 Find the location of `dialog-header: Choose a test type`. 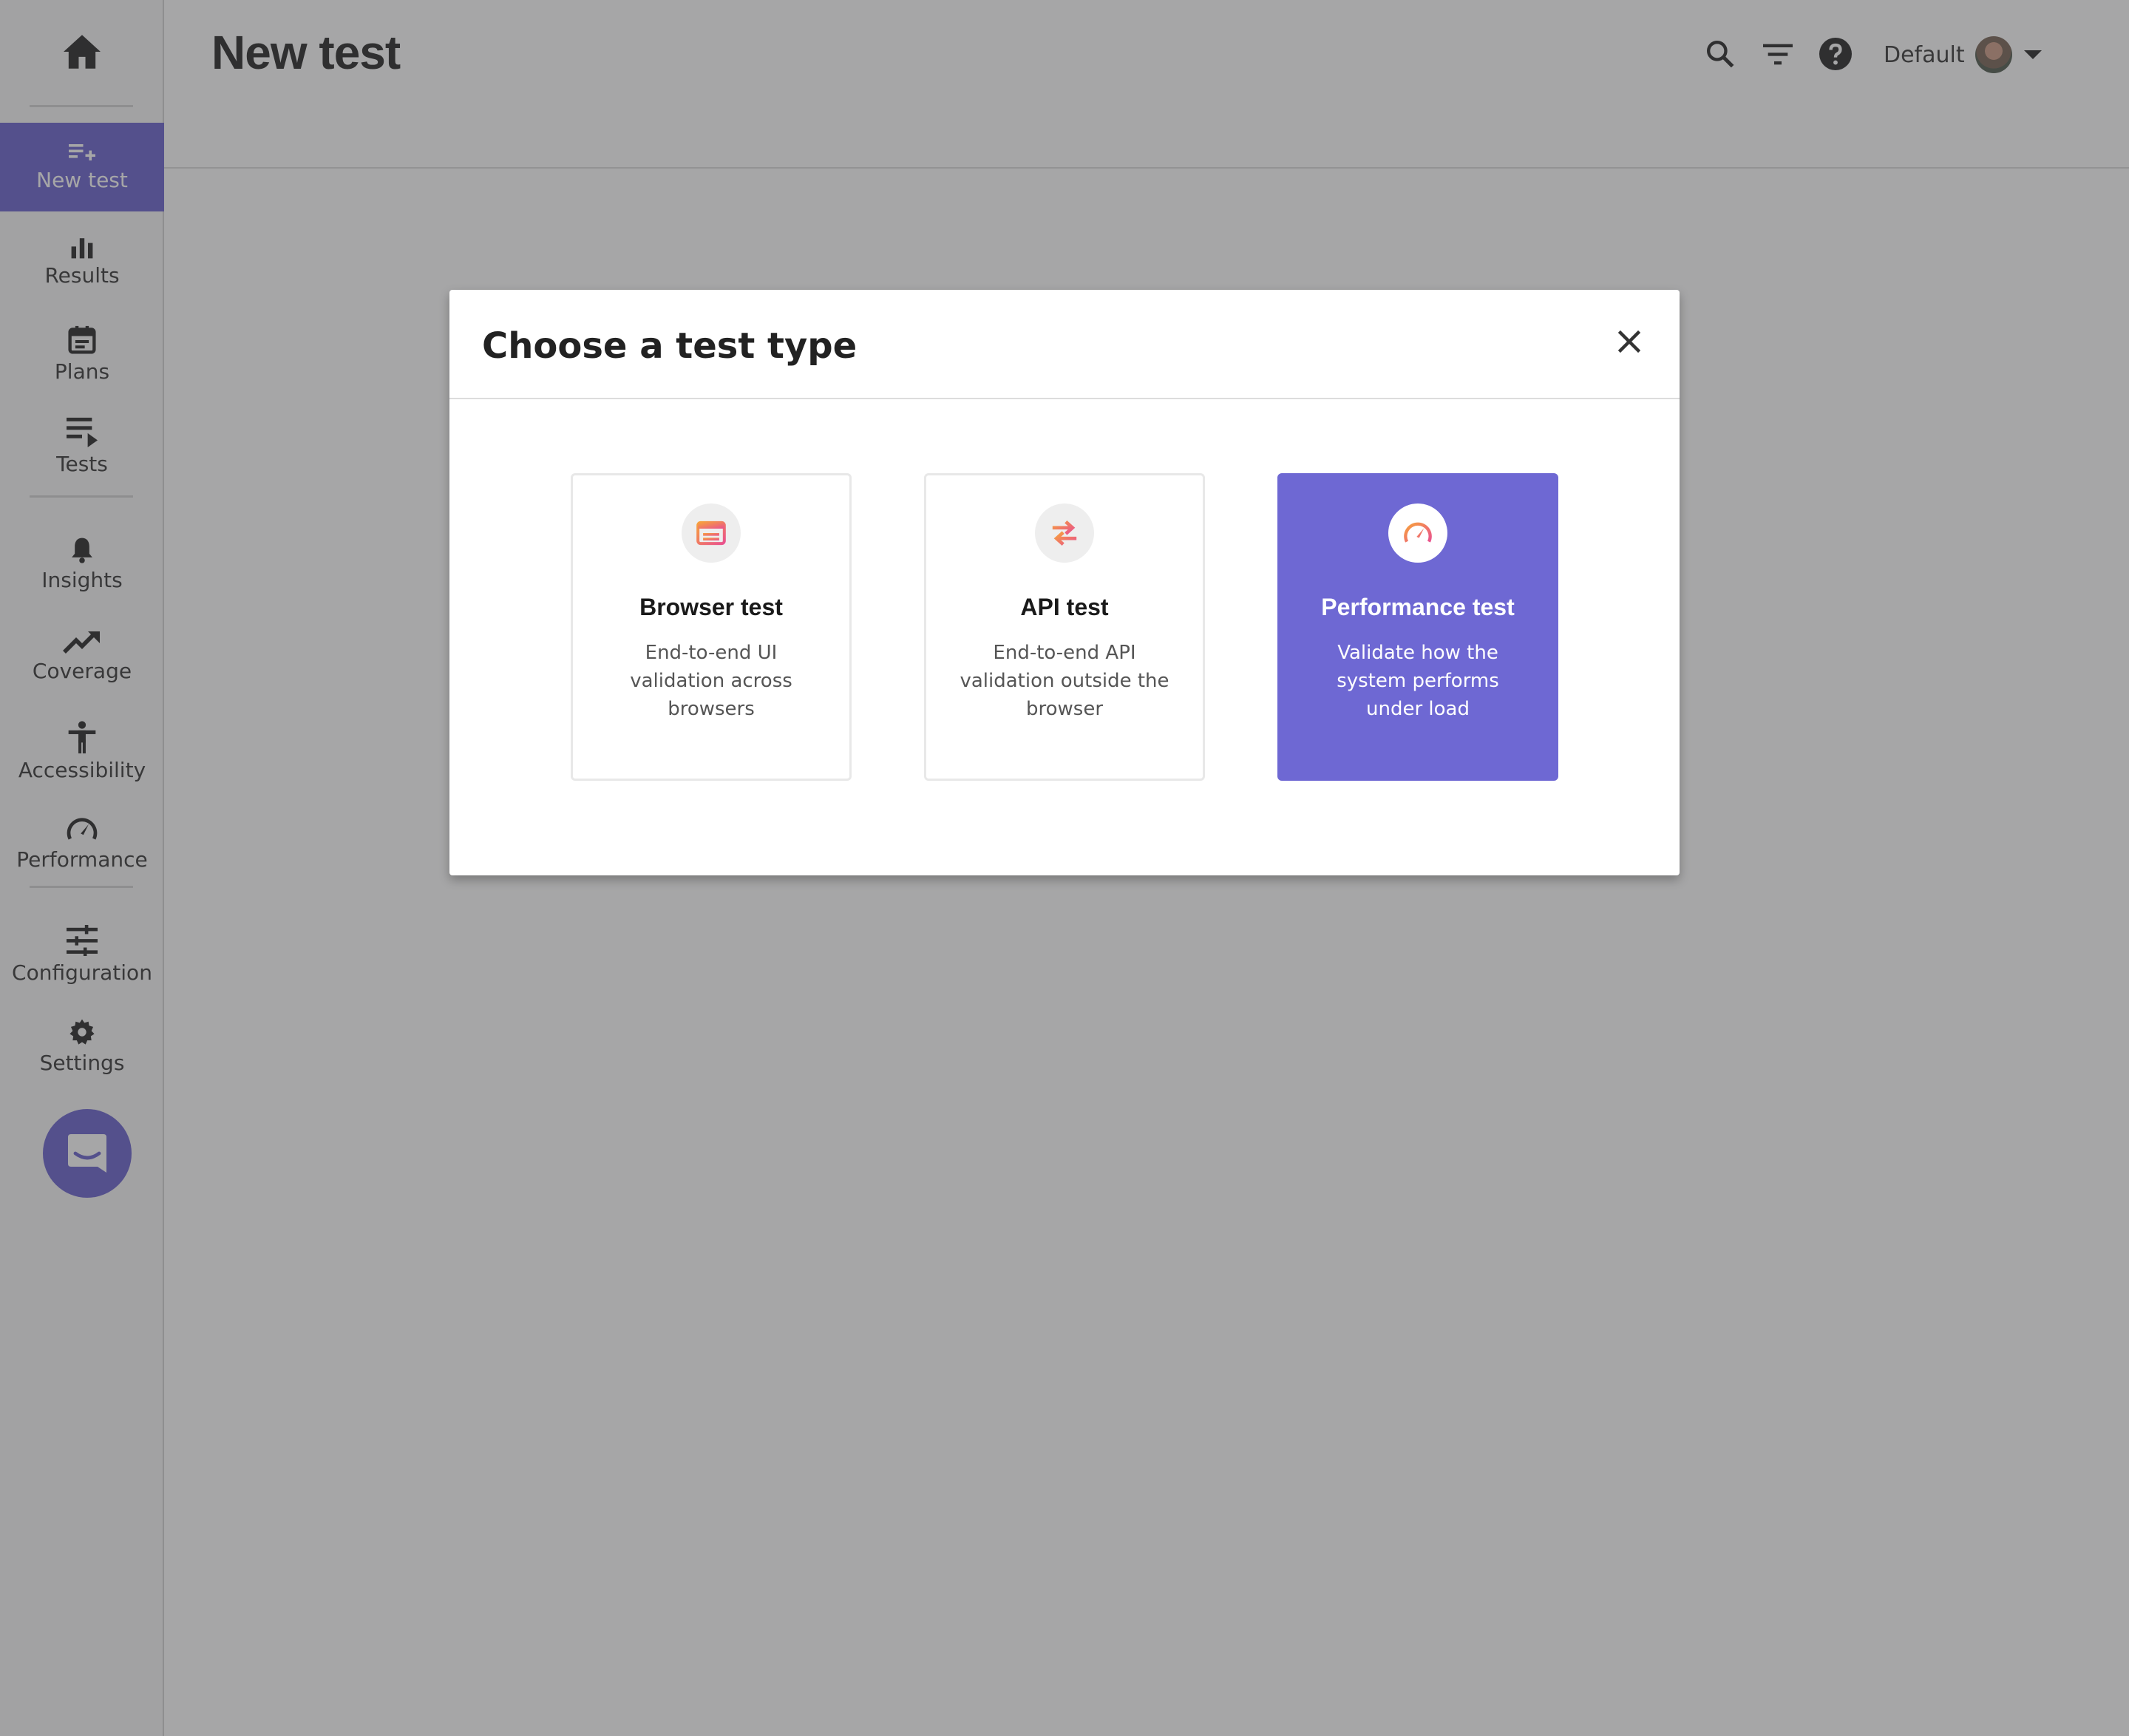

dialog-header: Choose a test type is located at coordinates (1064, 344).